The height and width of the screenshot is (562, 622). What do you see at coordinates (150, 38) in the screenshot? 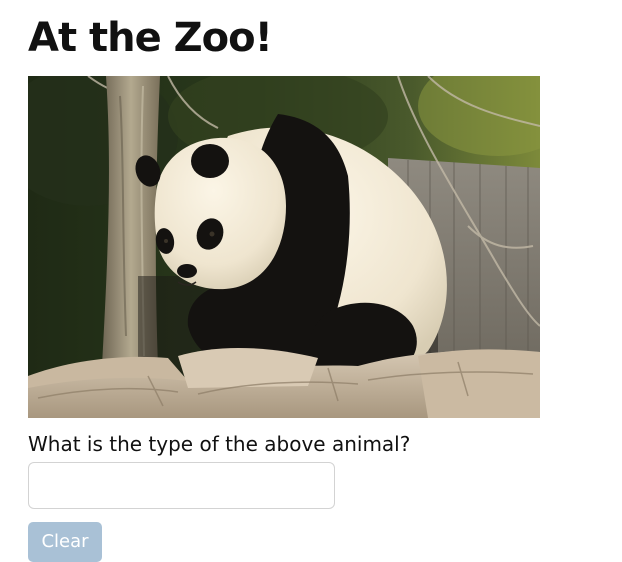
I see `page-title: At the Zoo!` at bounding box center [150, 38].